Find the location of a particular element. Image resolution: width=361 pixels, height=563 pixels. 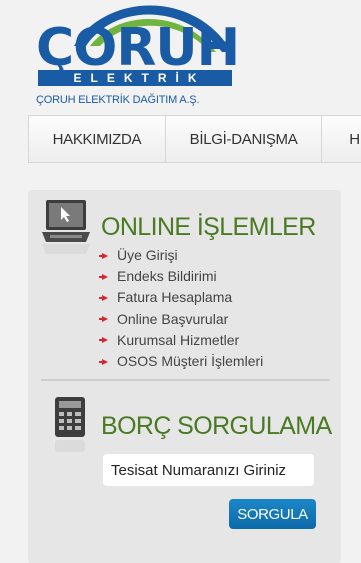

main-nav: HAKKIMIZDA BİLGİ-DANIŞMA H is located at coordinates (194, 139).